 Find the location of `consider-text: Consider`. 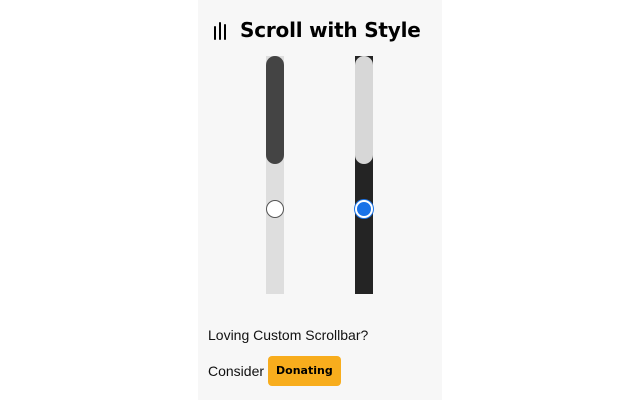

consider-text: Consider is located at coordinates (236, 371).